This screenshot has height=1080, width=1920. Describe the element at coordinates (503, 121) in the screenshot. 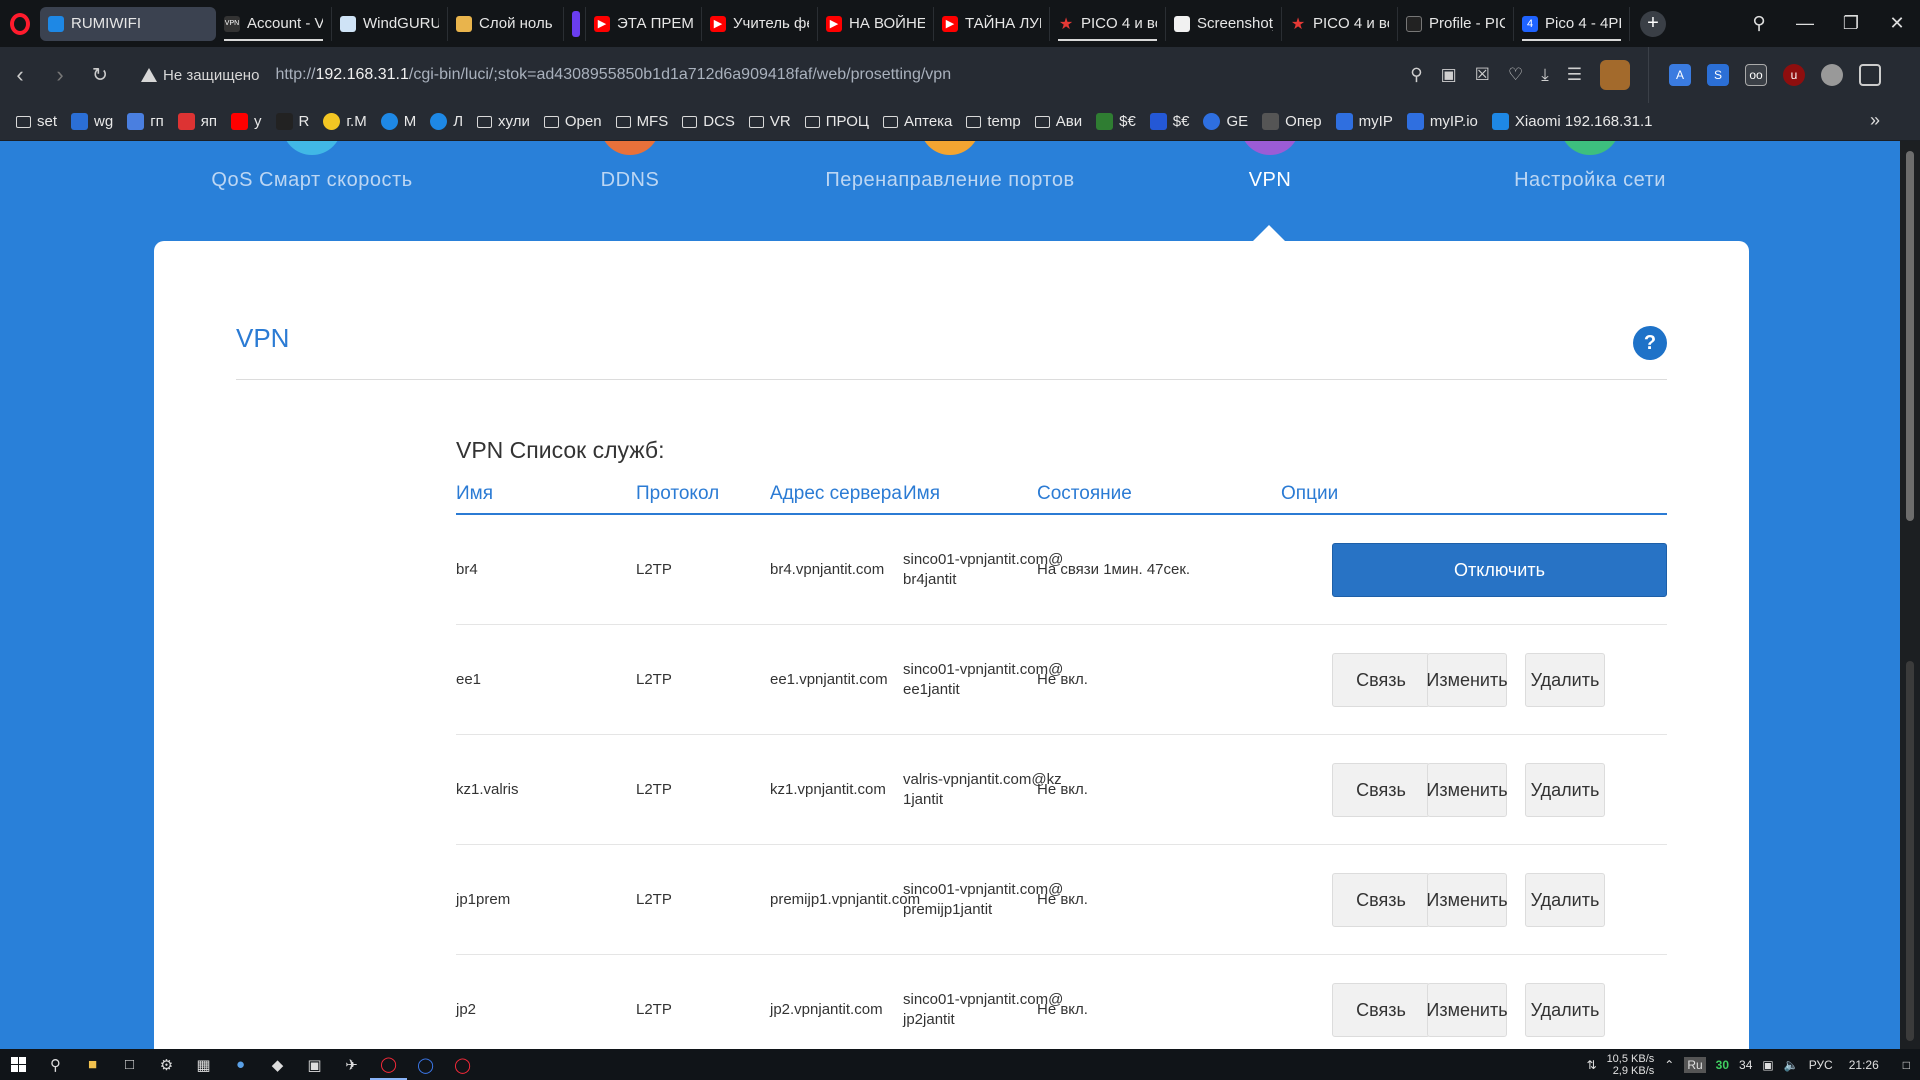

I see `bookmark-item: хули` at that location.